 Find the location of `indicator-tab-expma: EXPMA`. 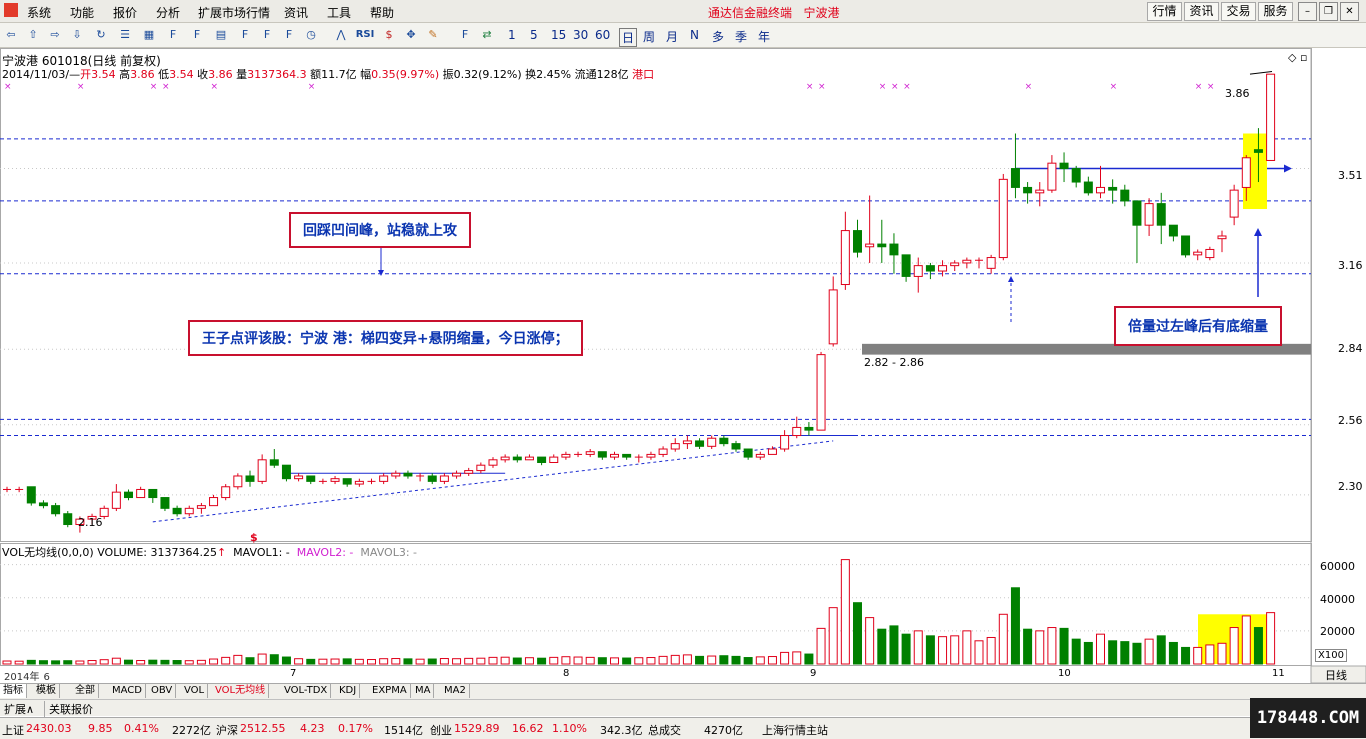

indicator-tab-expma: EXPMA is located at coordinates (390, 691).